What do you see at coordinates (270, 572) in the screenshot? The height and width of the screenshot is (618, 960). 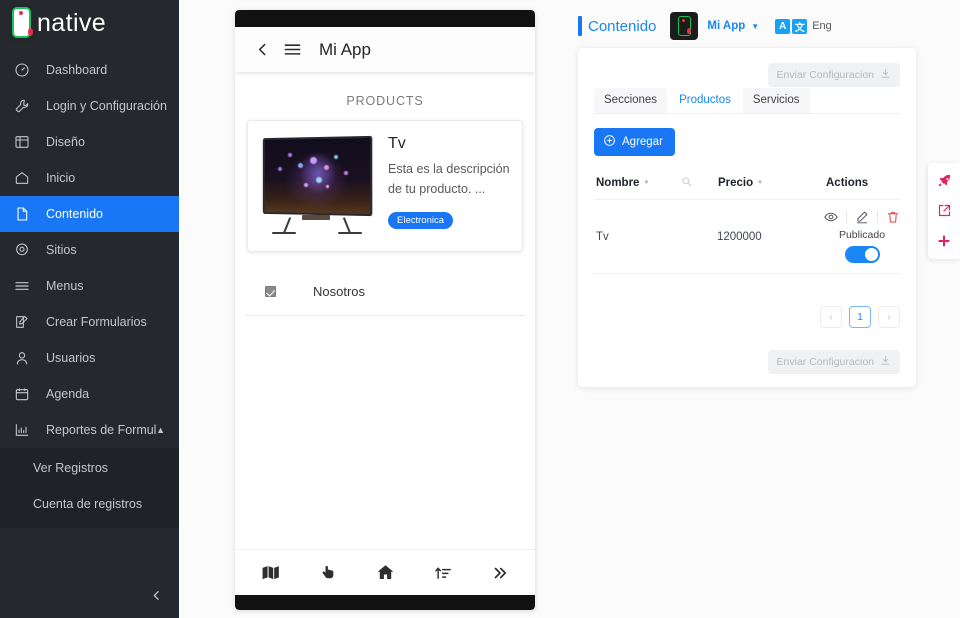 I see `map-icon` at bounding box center [270, 572].